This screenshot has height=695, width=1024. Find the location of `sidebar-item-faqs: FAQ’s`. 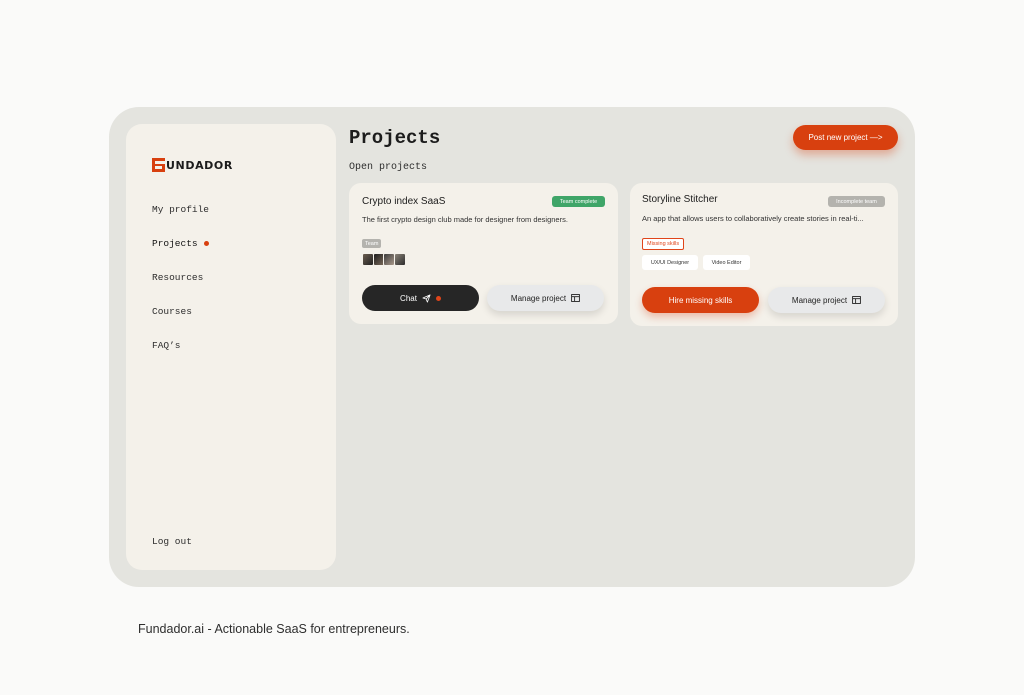

sidebar-item-faqs: FAQ’s is located at coordinates (166, 345).